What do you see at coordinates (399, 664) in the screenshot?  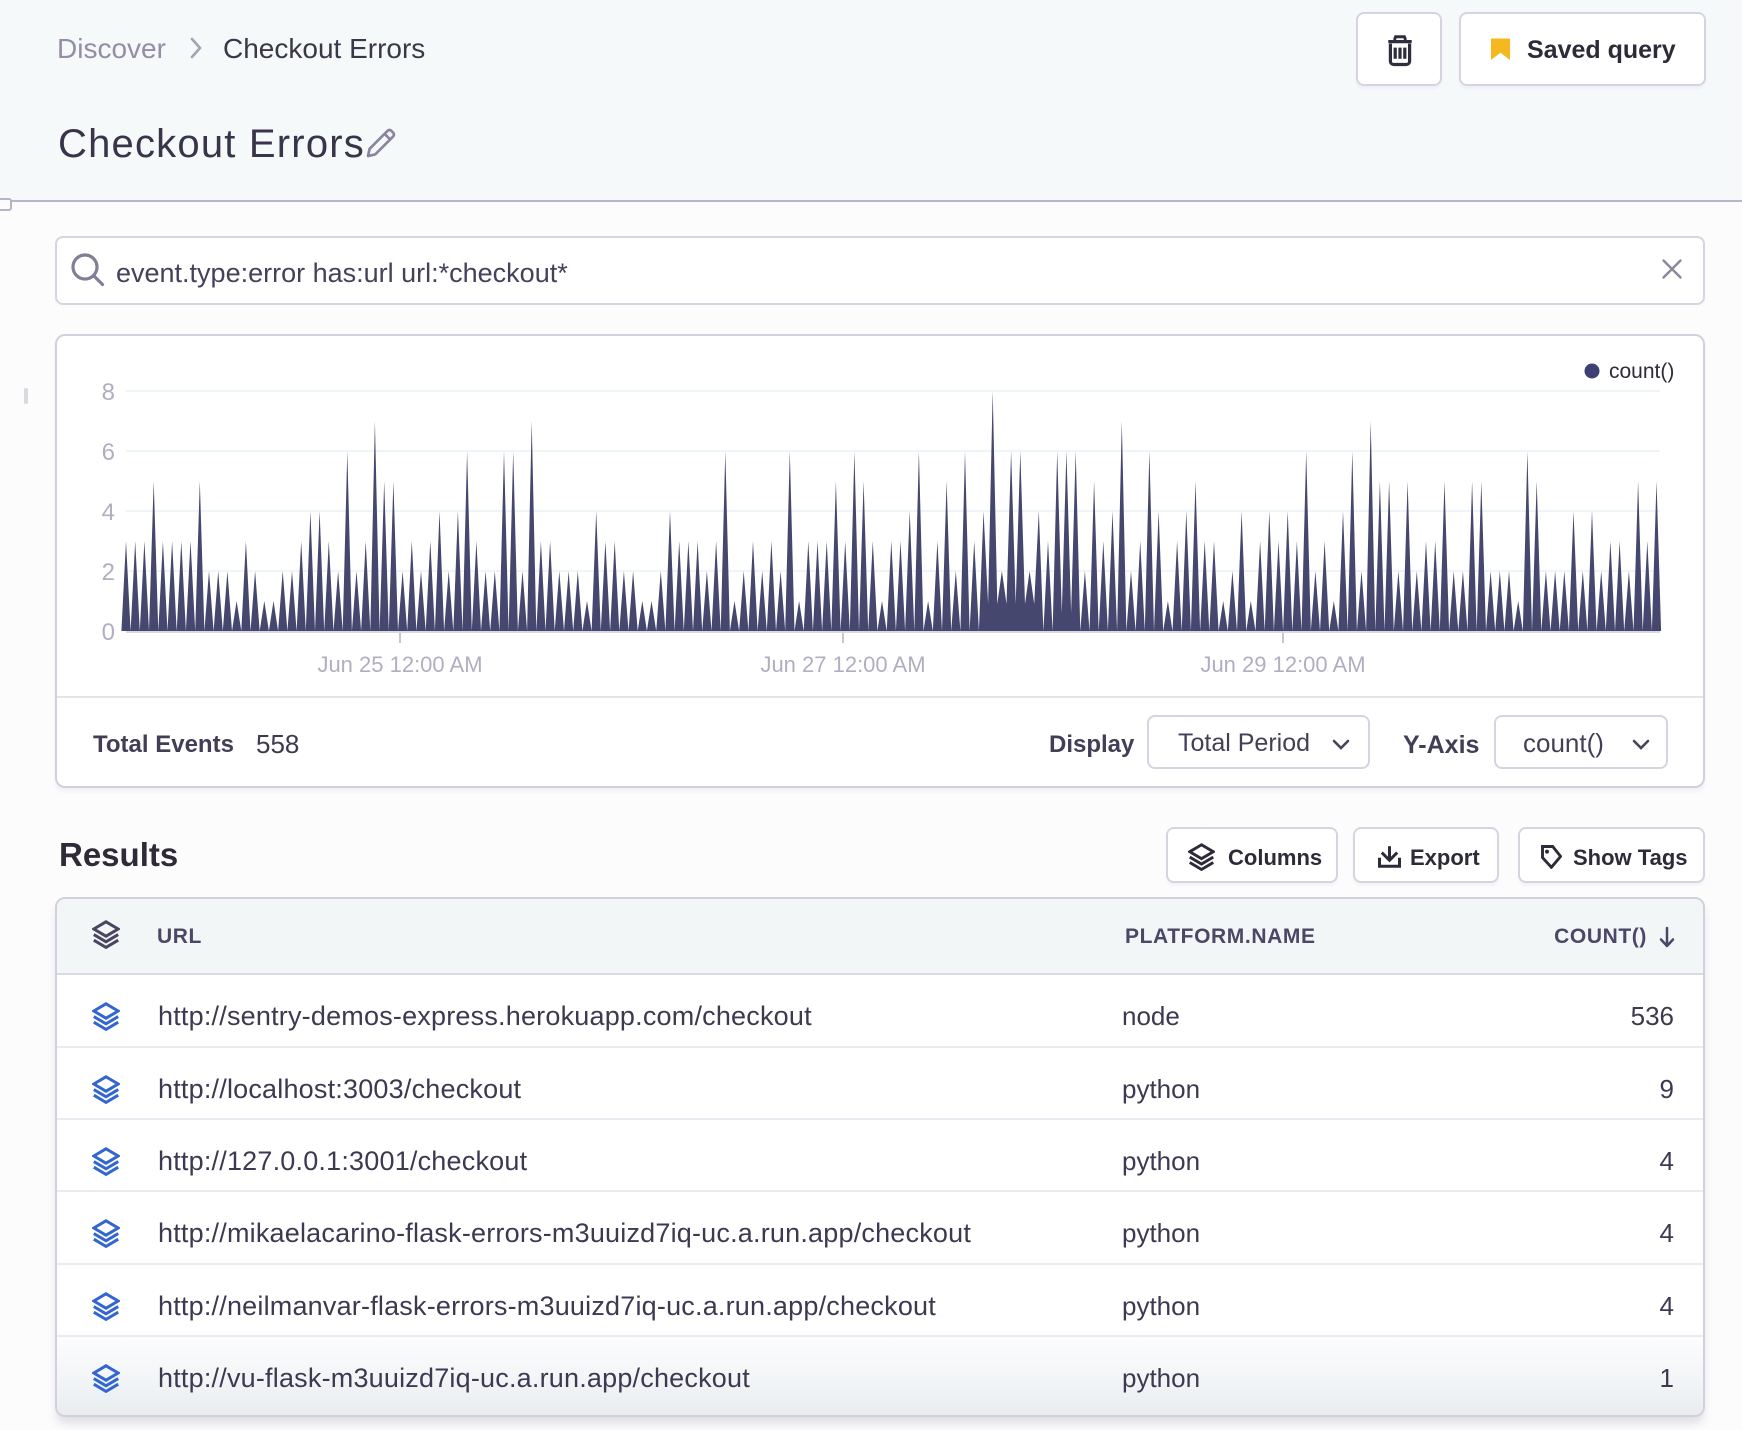 I see `svg-text: Jun 25 12:00 AM` at bounding box center [399, 664].